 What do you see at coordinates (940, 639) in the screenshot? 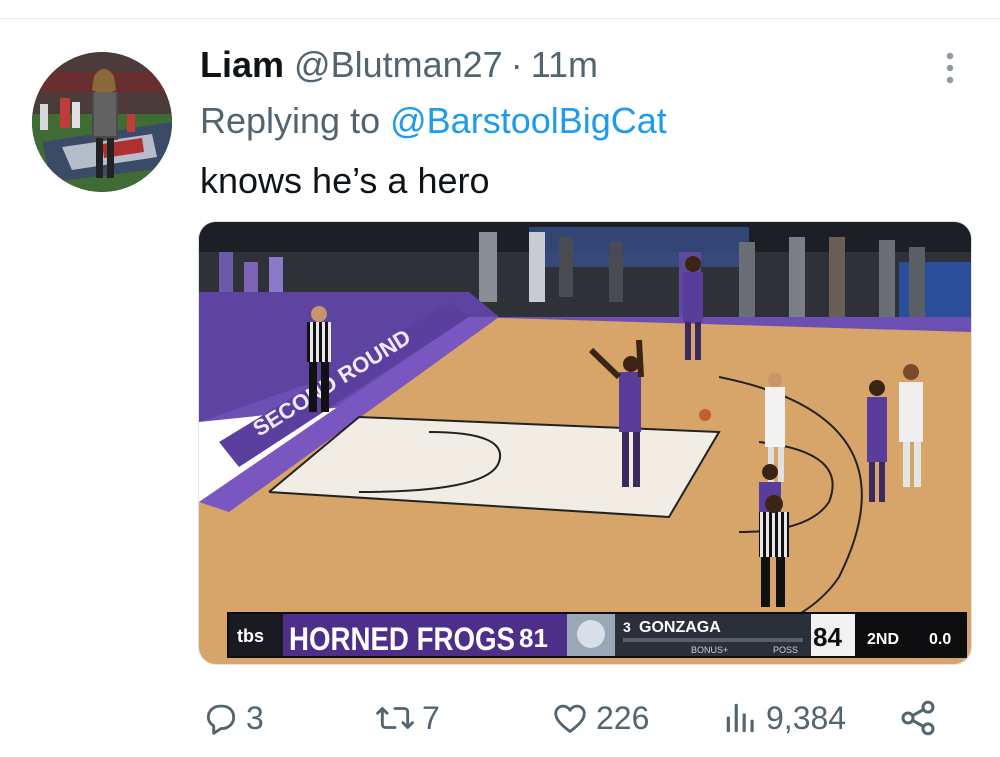
I see `game-clock: 0.0` at bounding box center [940, 639].